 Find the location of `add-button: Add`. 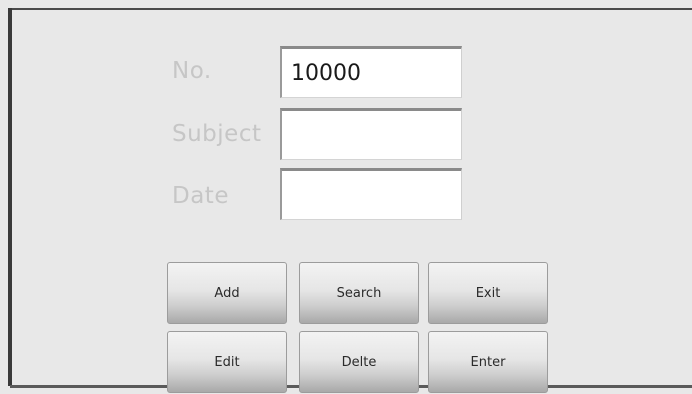

add-button: Add is located at coordinates (227, 293).